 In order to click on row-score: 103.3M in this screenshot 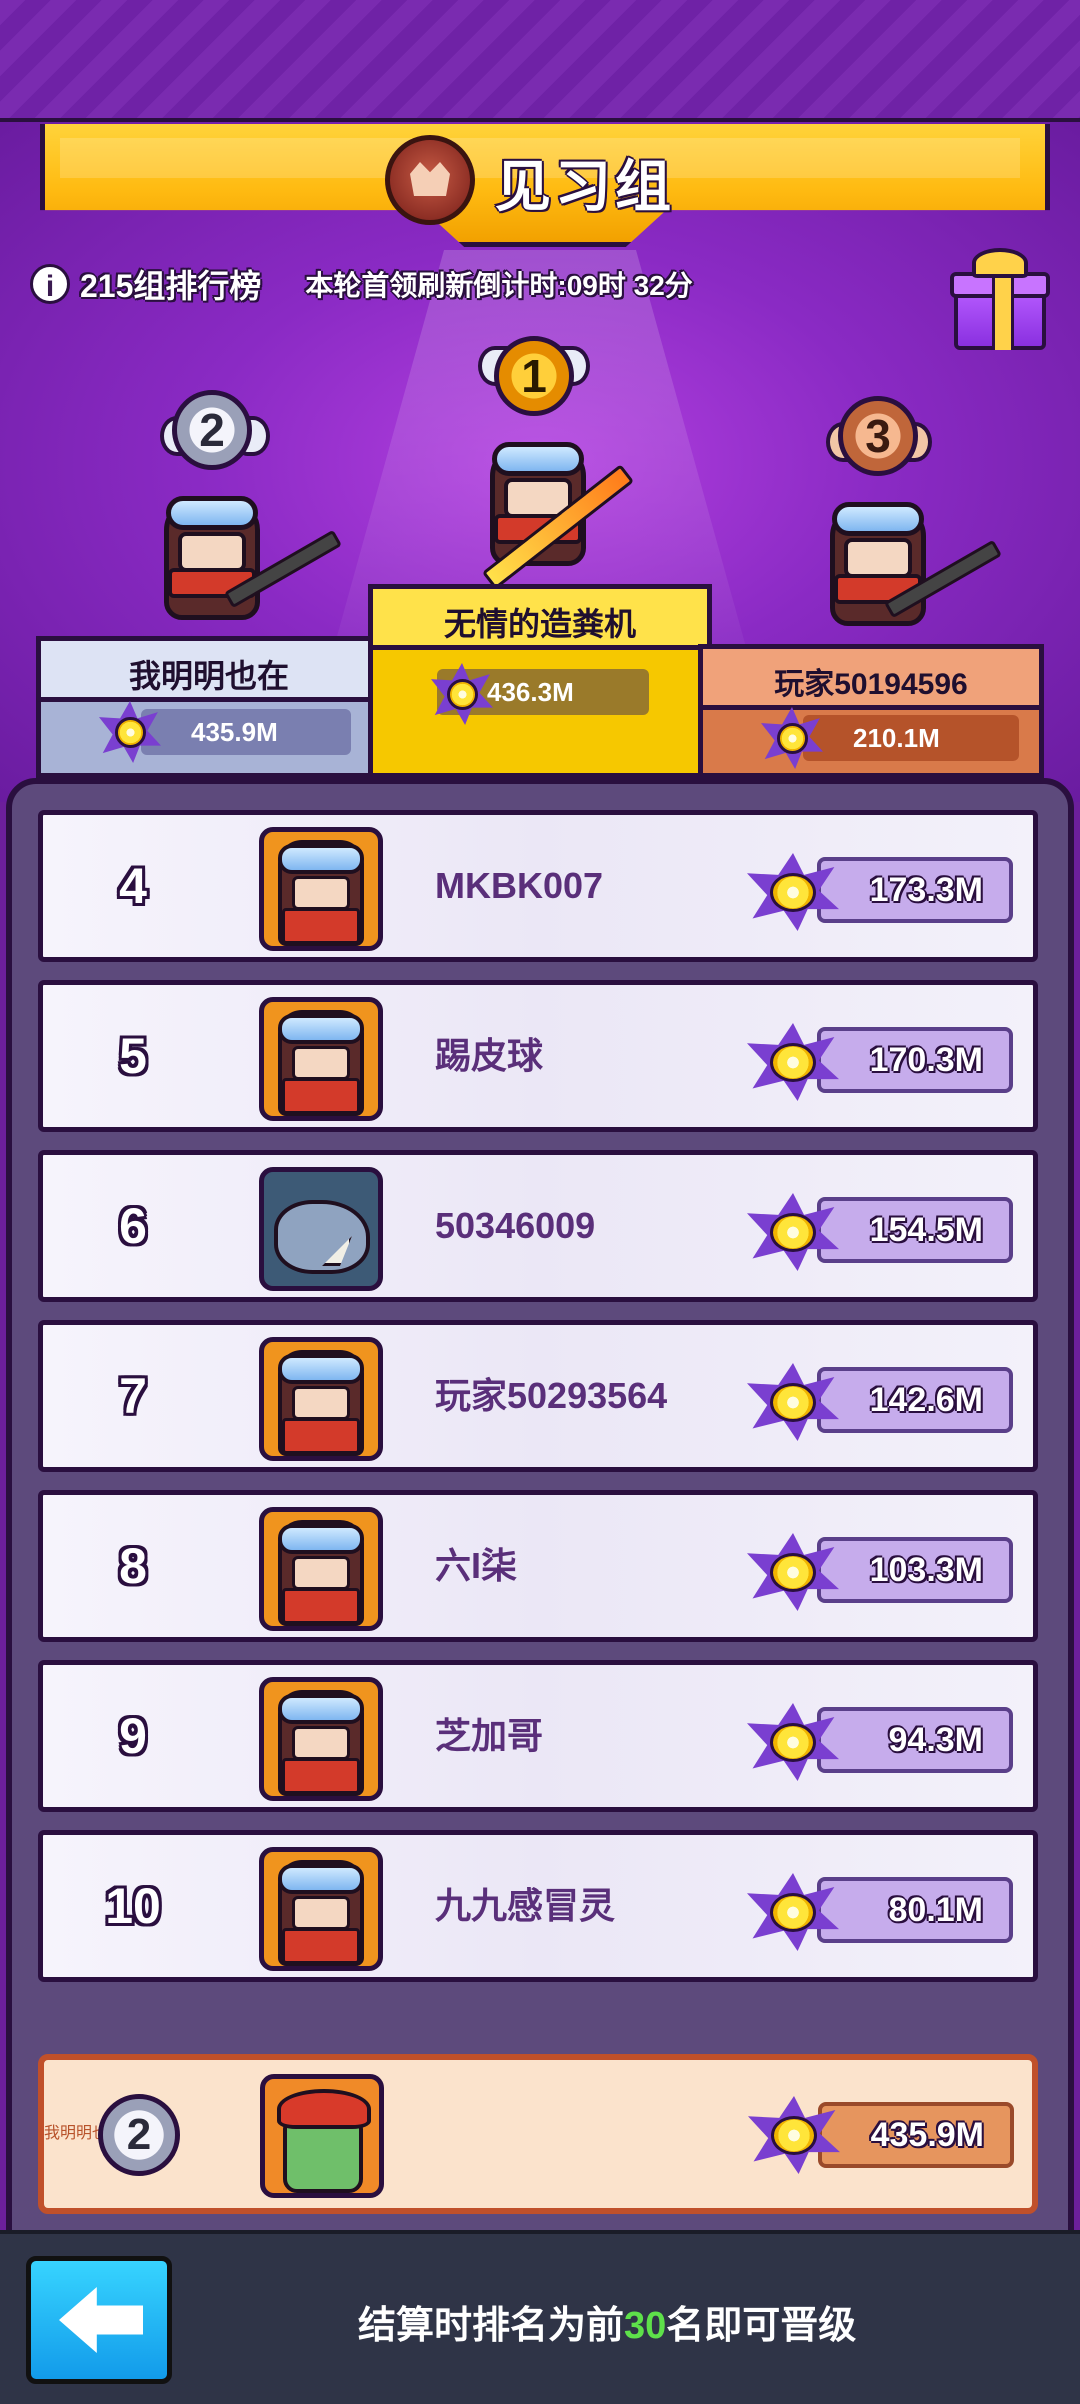, I will do `click(915, 1570)`.